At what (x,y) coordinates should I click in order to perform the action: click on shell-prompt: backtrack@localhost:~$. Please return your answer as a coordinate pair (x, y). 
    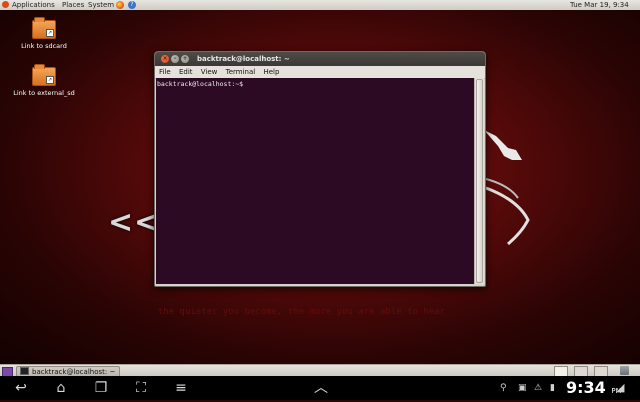
    Looking at the image, I should click on (200, 84).